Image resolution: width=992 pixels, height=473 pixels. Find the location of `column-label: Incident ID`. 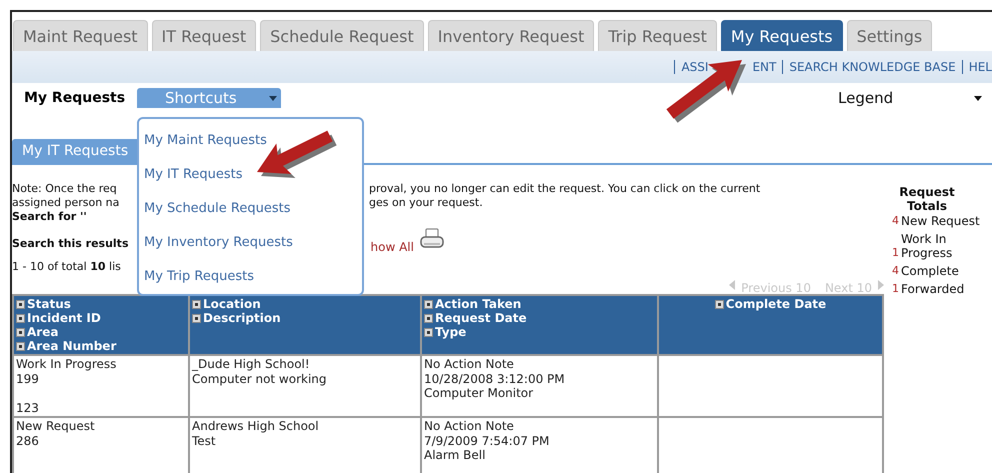

column-label: Incident ID is located at coordinates (64, 318).